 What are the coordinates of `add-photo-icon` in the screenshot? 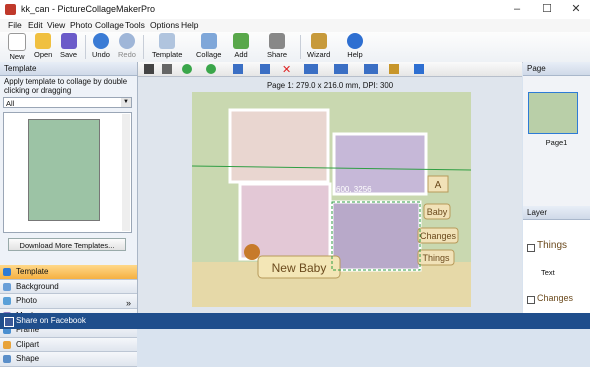 It's located at (241, 41).